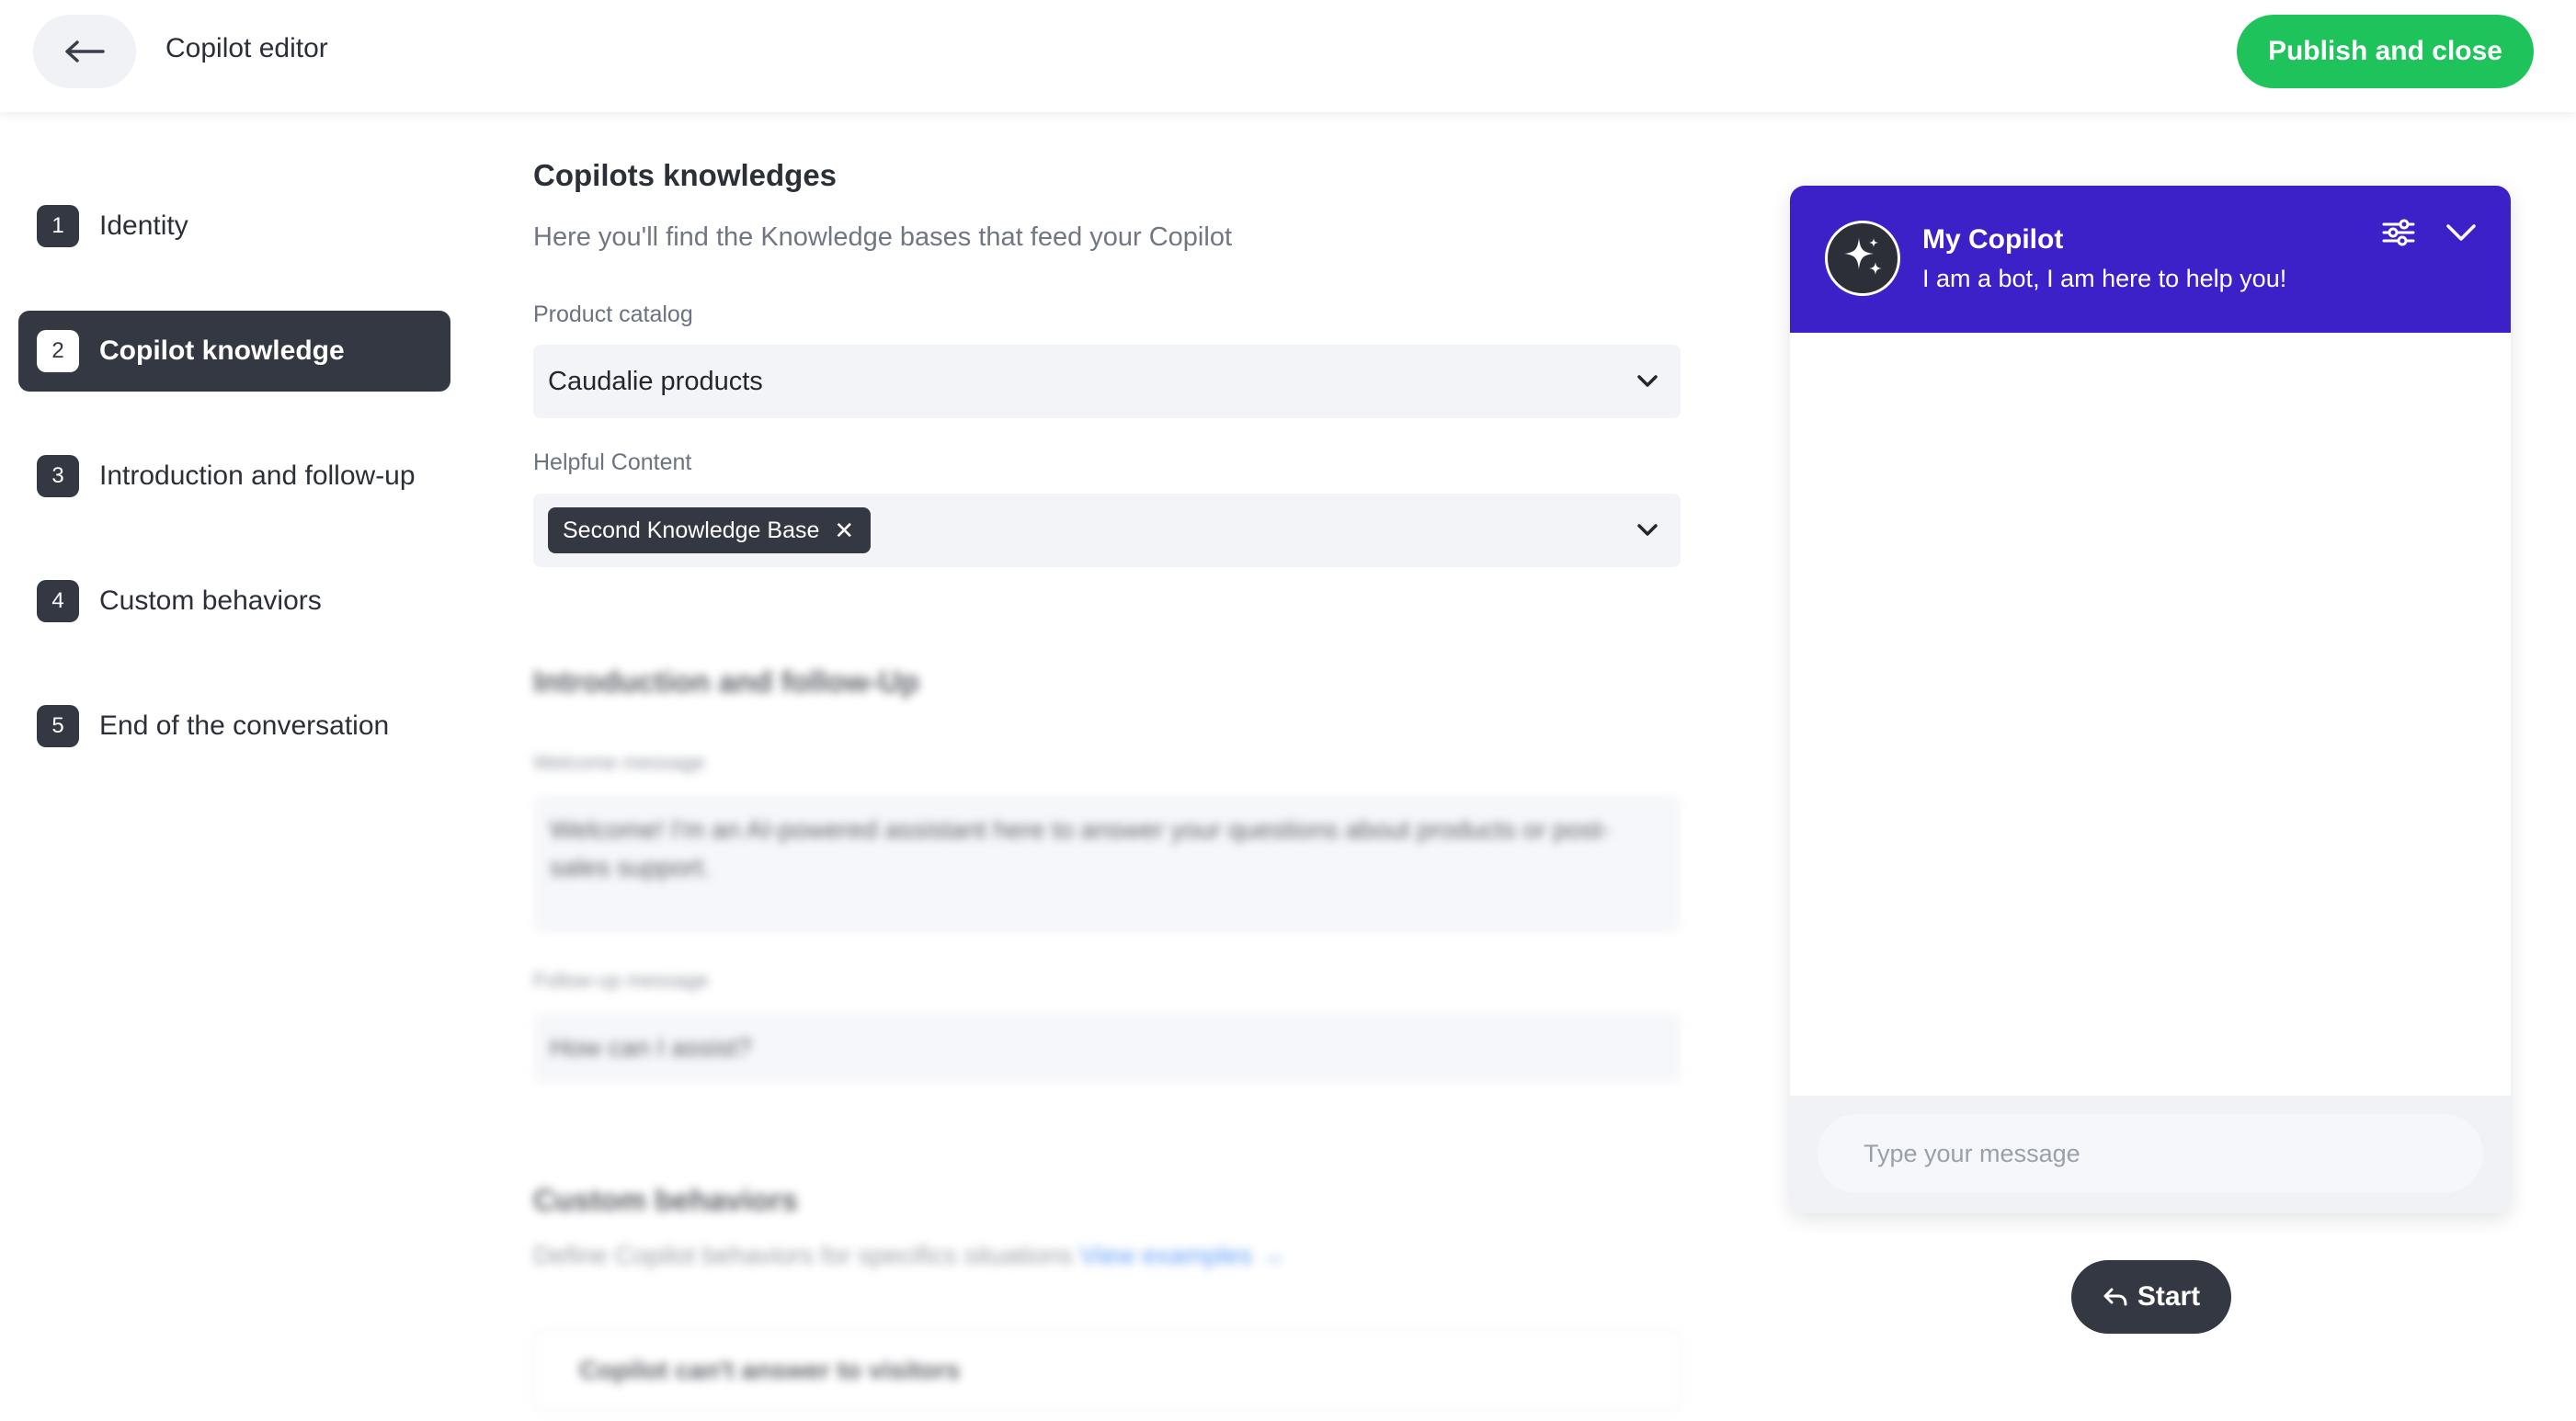 The height and width of the screenshot is (1421, 2576). I want to click on product-catalog-value: Caudalie products, so click(655, 381).